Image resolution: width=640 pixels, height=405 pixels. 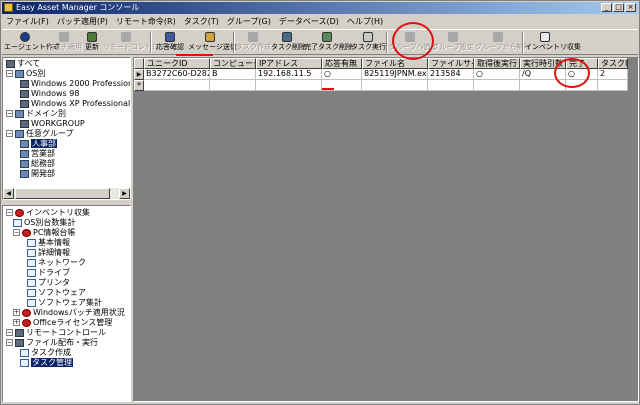 What do you see at coordinates (51, 352) in the screenshot?
I see `nav-tree-label: タスク作成` at bounding box center [51, 352].